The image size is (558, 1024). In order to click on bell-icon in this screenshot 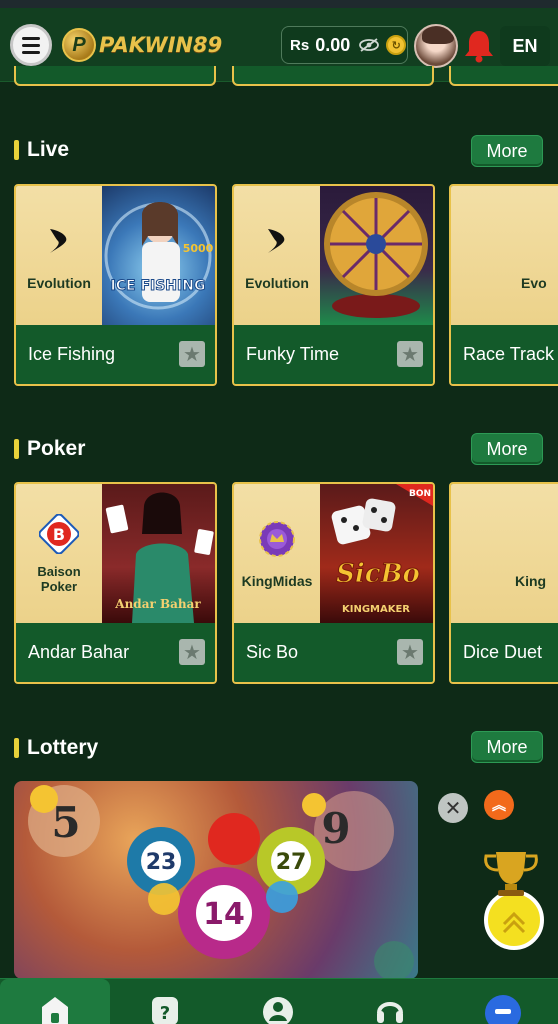, I will do `click(479, 46)`.